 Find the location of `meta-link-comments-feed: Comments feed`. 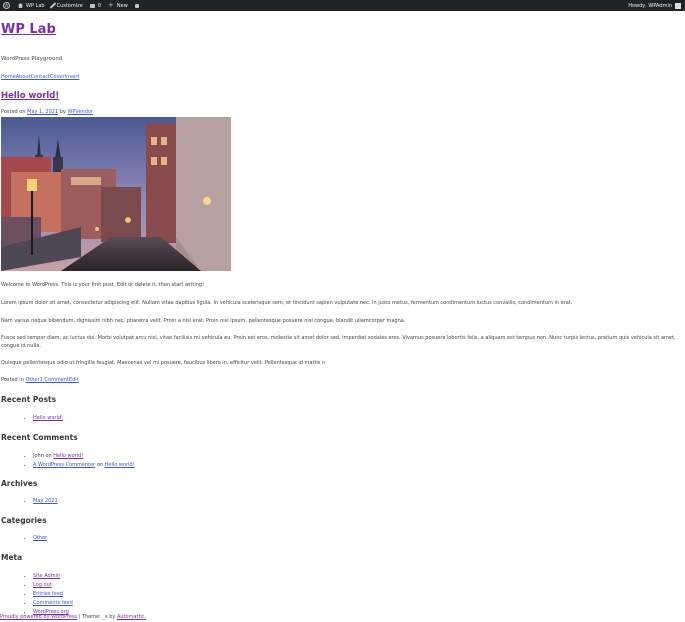

meta-link-comments-feed: Comments feed is located at coordinates (53, 603).